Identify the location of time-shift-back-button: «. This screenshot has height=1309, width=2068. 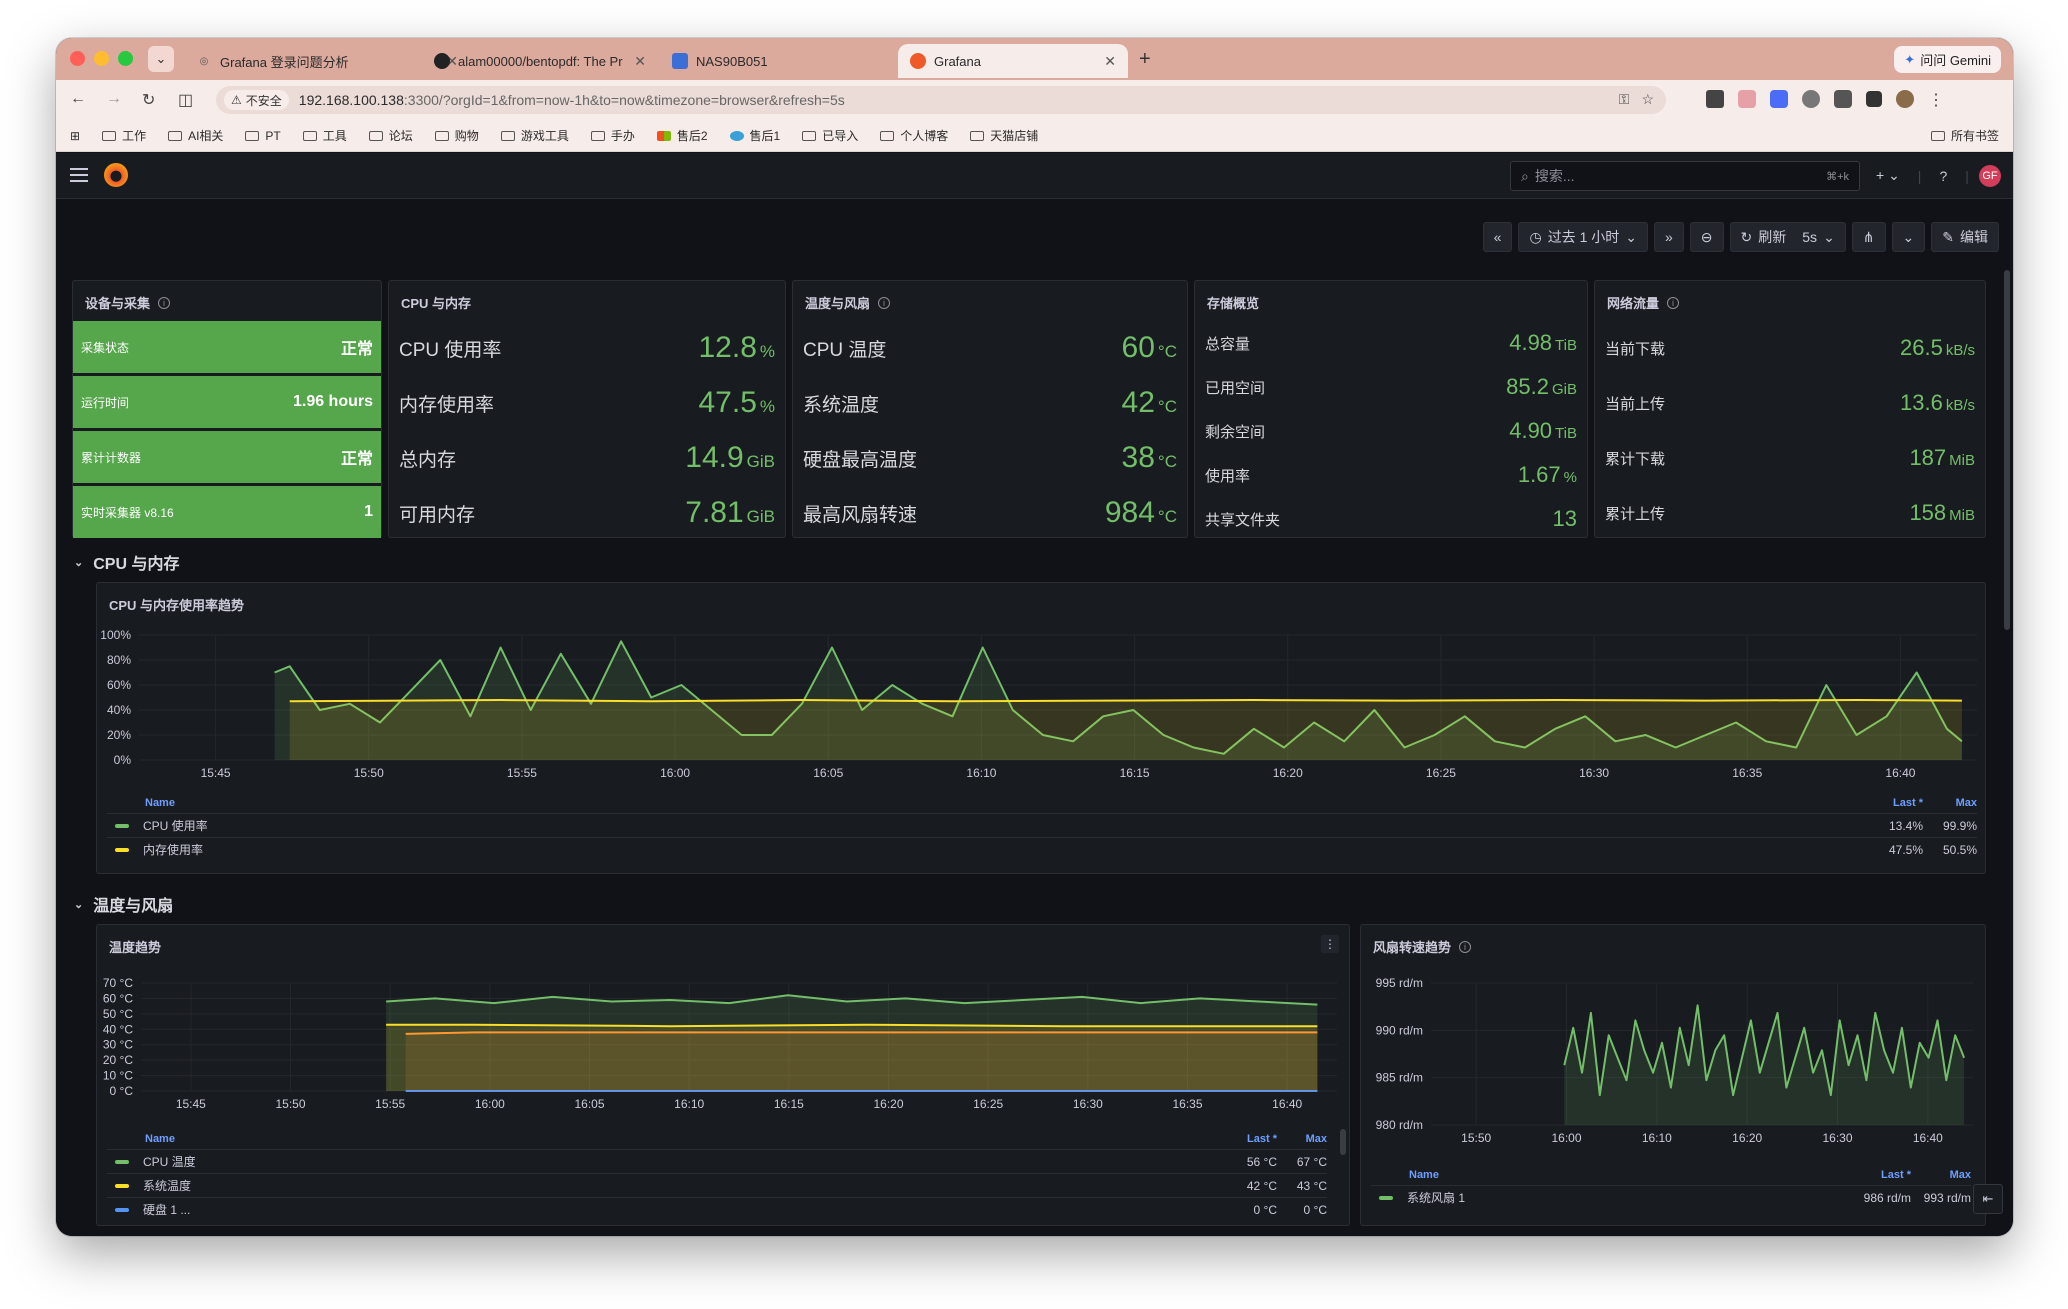
(1497, 237).